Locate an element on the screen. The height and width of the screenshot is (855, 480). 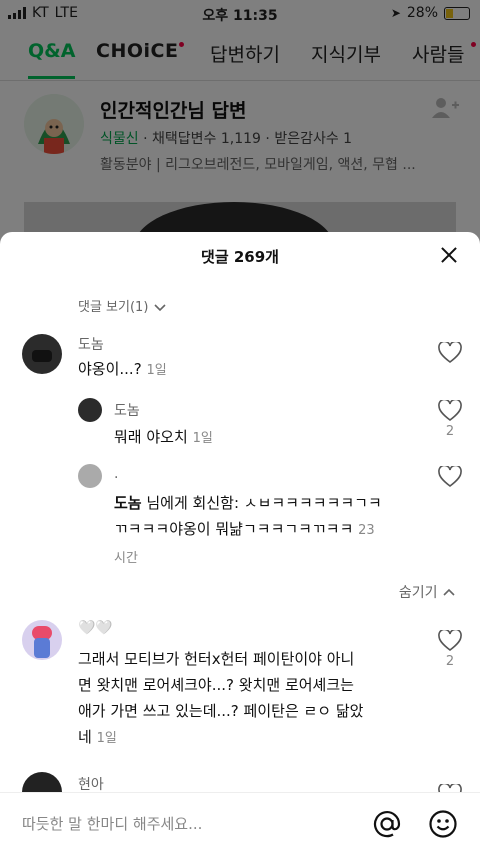
mention-suffix: 님에게 회신함: is located at coordinates (190, 503).